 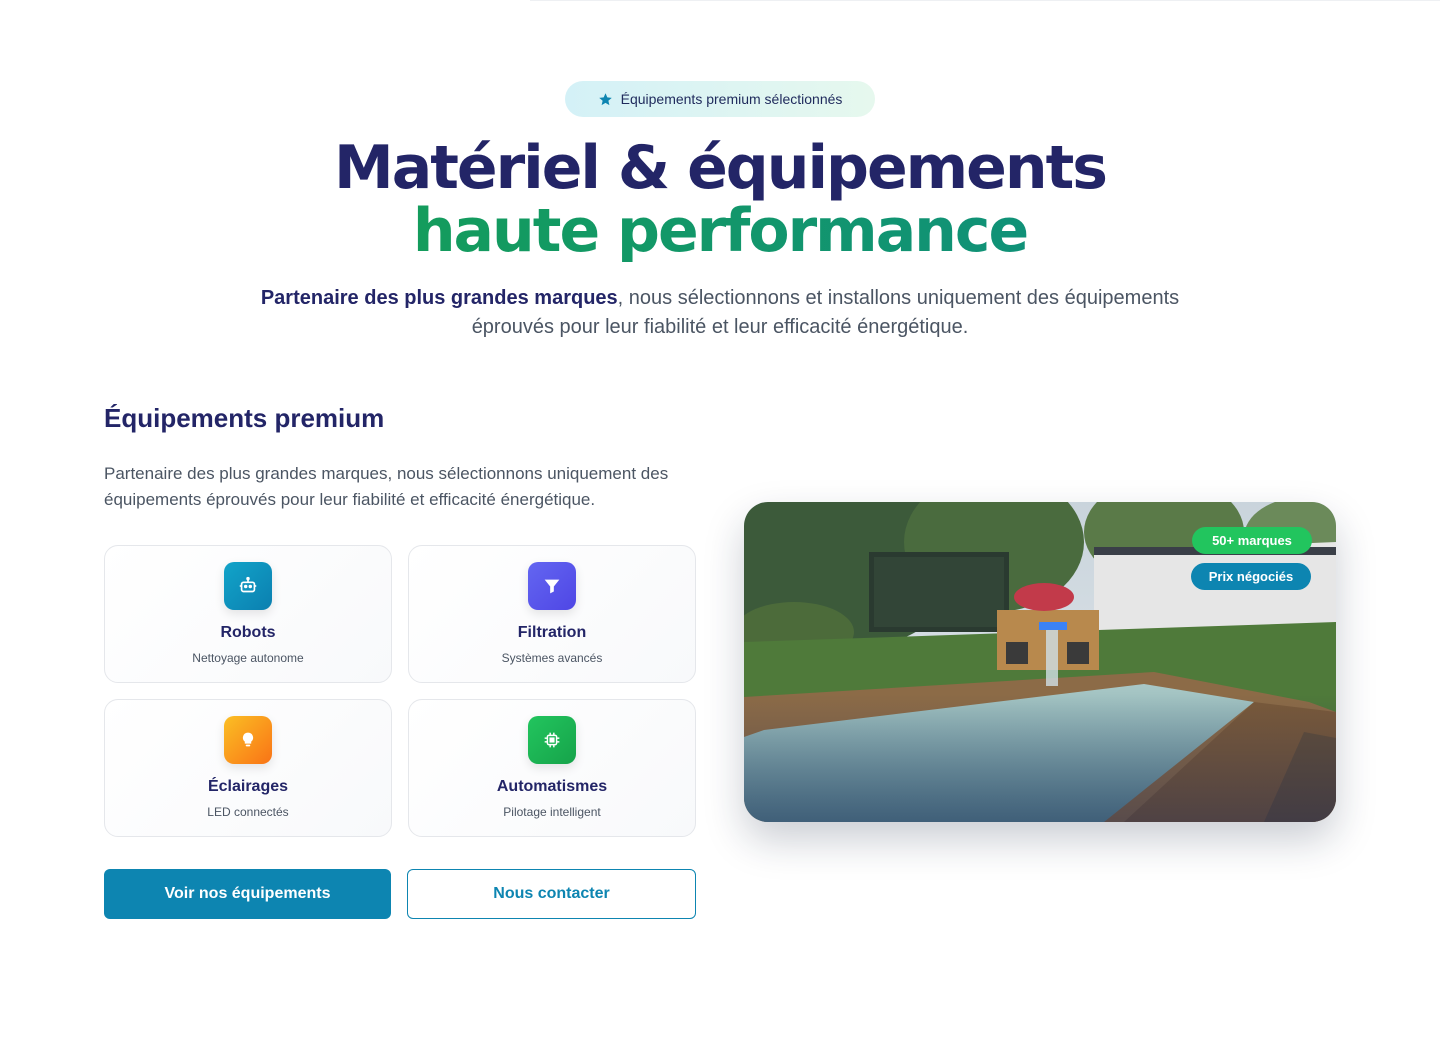 I want to click on brands-chip: 50+ marques, so click(x=1252, y=540).